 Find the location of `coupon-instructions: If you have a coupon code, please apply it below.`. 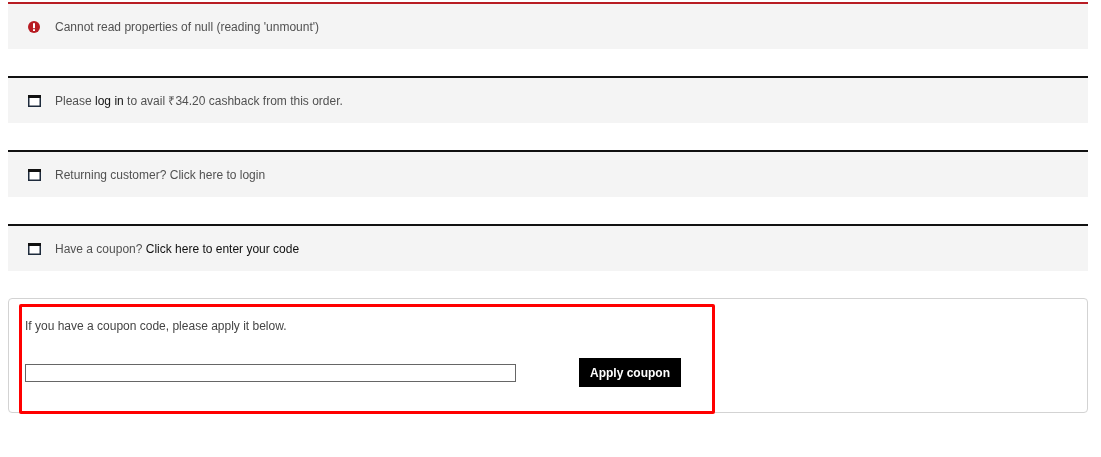

coupon-instructions: If you have a coupon code, please apply it below. is located at coordinates (156, 326).